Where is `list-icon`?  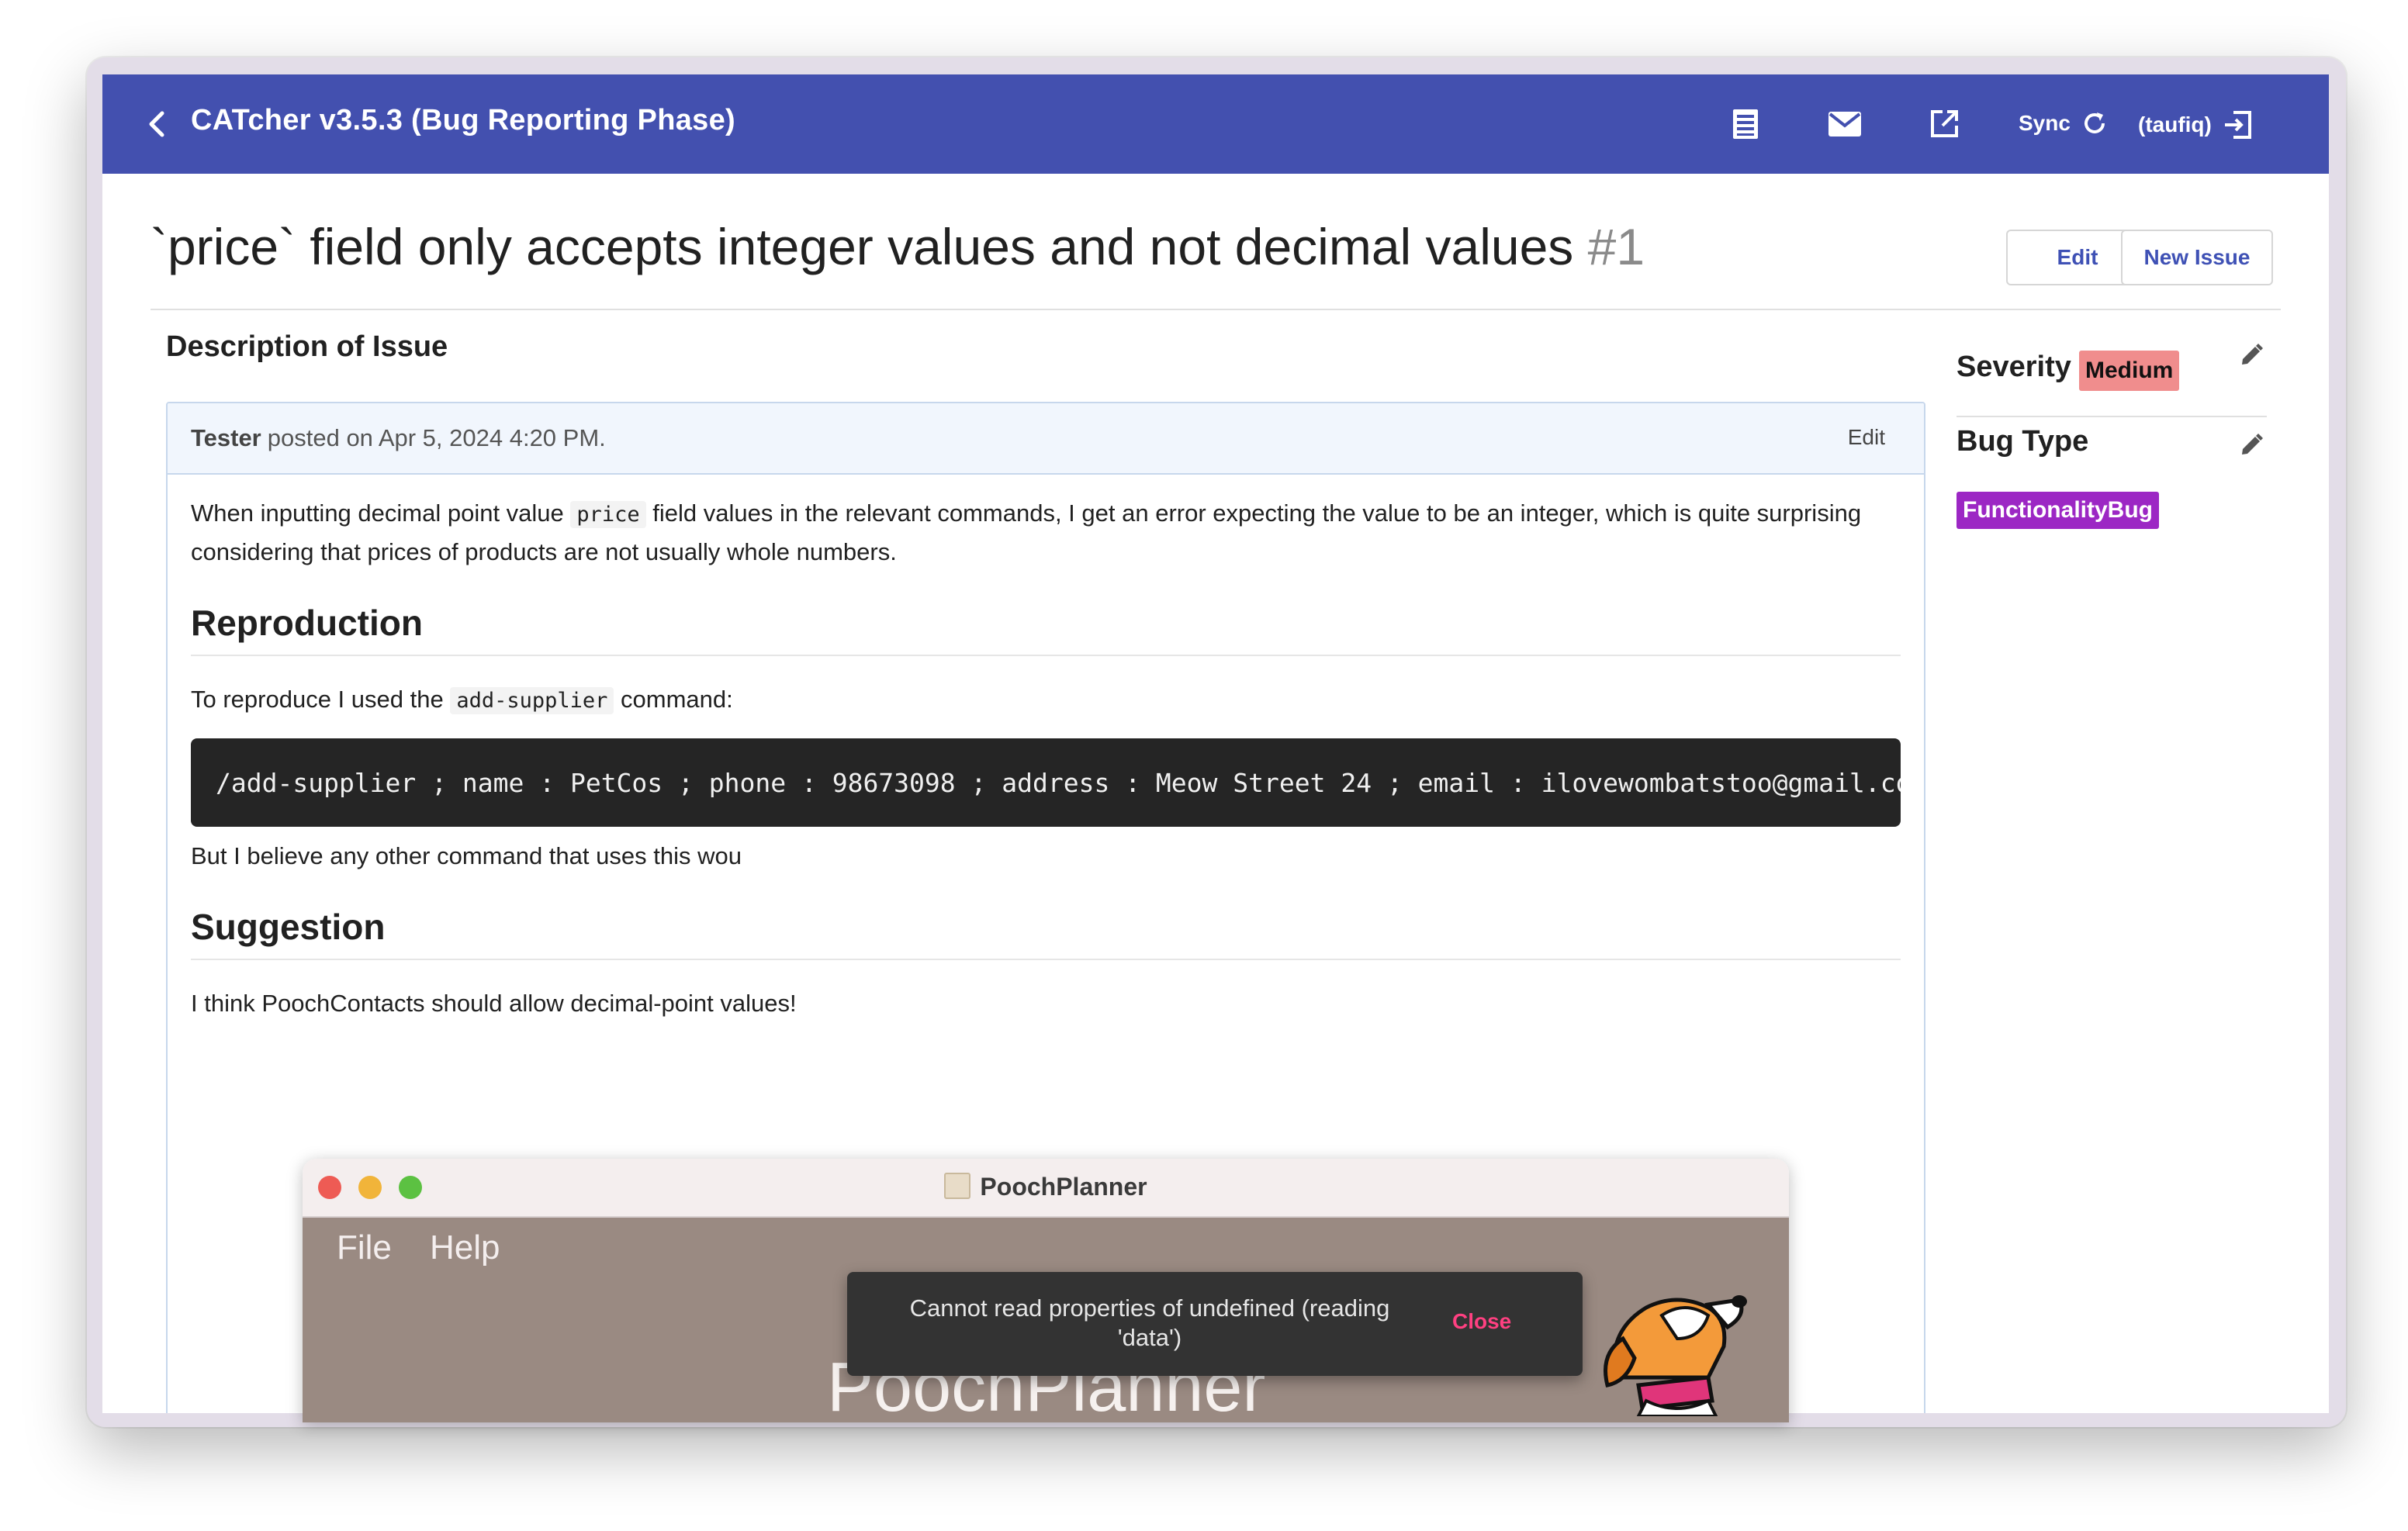 list-icon is located at coordinates (1745, 124).